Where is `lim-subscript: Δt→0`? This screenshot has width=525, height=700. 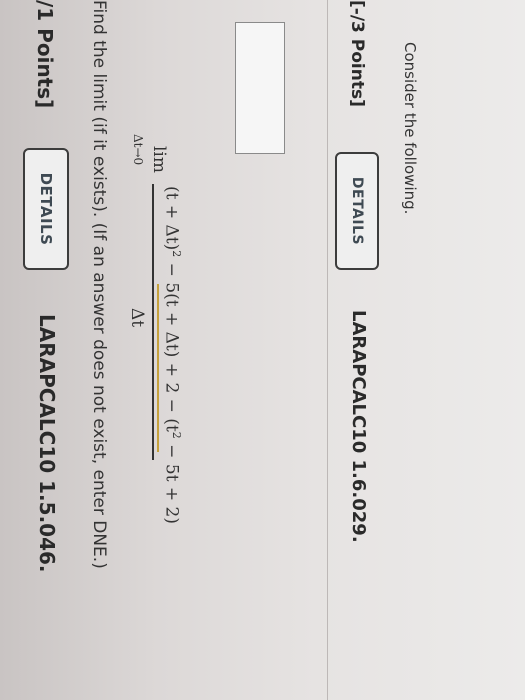
lim-subscript: Δt→0 is located at coordinates (138, 150).